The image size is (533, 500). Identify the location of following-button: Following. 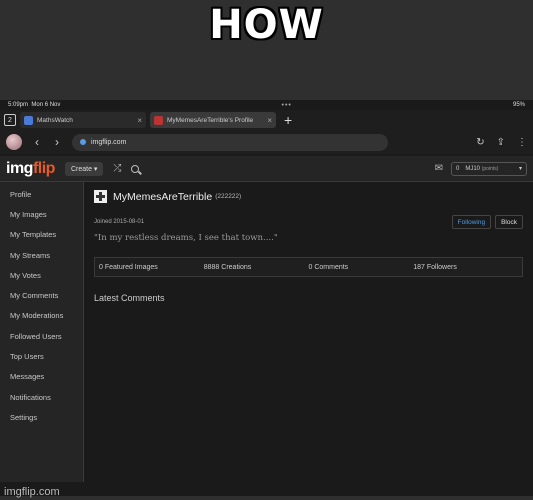
(471, 222).